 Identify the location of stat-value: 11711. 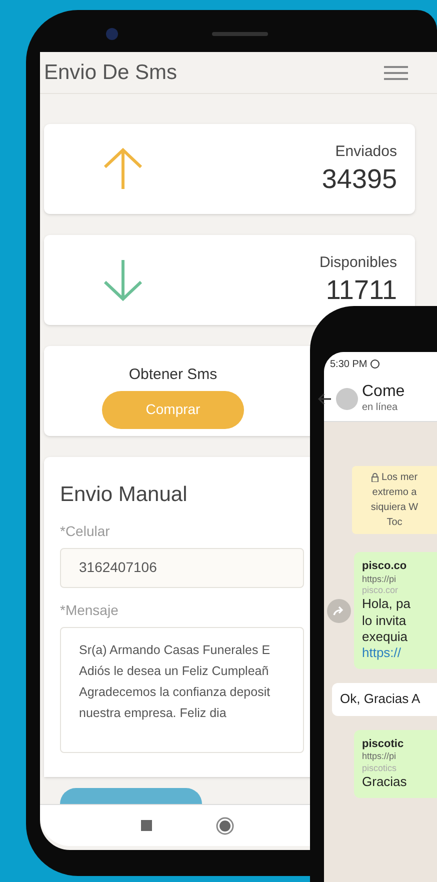
(361, 291).